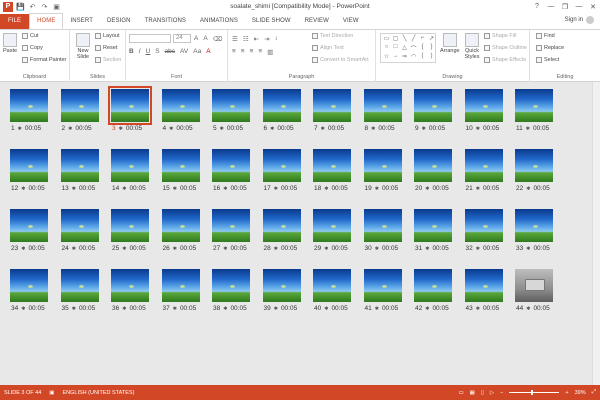 The image size is (600, 400). Describe the element at coordinates (30, 36) in the screenshot. I see `cut-button: Cut` at that location.